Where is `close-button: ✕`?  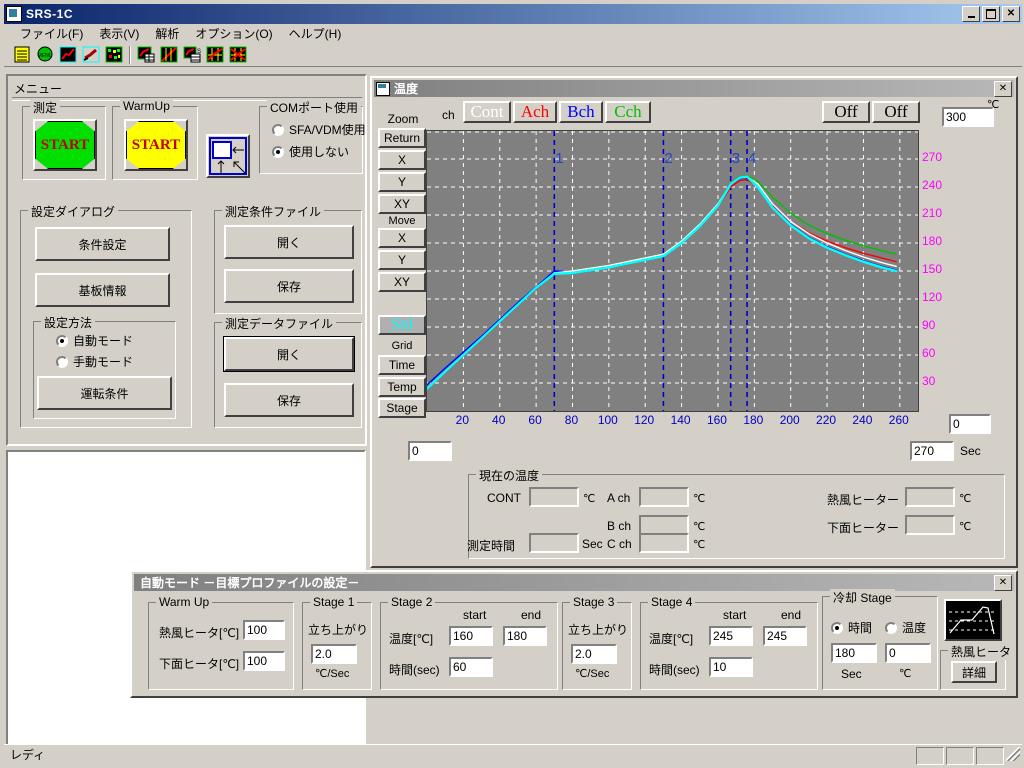 close-button: ✕ is located at coordinates (1011, 14).